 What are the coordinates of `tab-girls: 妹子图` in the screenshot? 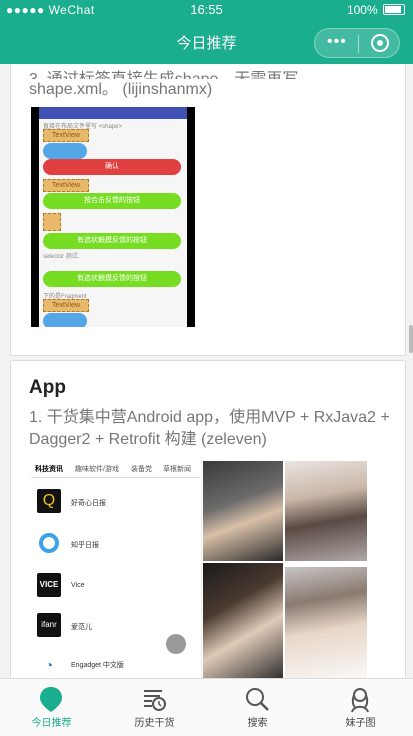 It's located at (360, 707).